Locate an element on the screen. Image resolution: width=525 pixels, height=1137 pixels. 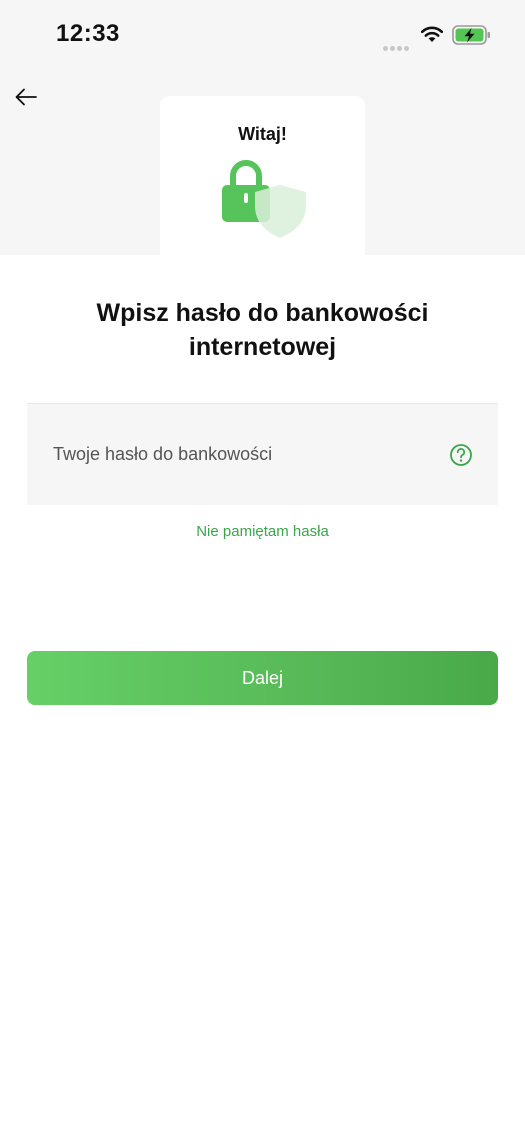
status-bar: 12:33 is located at coordinates (262, 35).